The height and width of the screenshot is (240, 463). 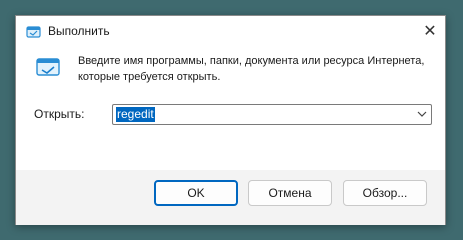 I want to click on open-label: Открыть:, so click(x=59, y=114).